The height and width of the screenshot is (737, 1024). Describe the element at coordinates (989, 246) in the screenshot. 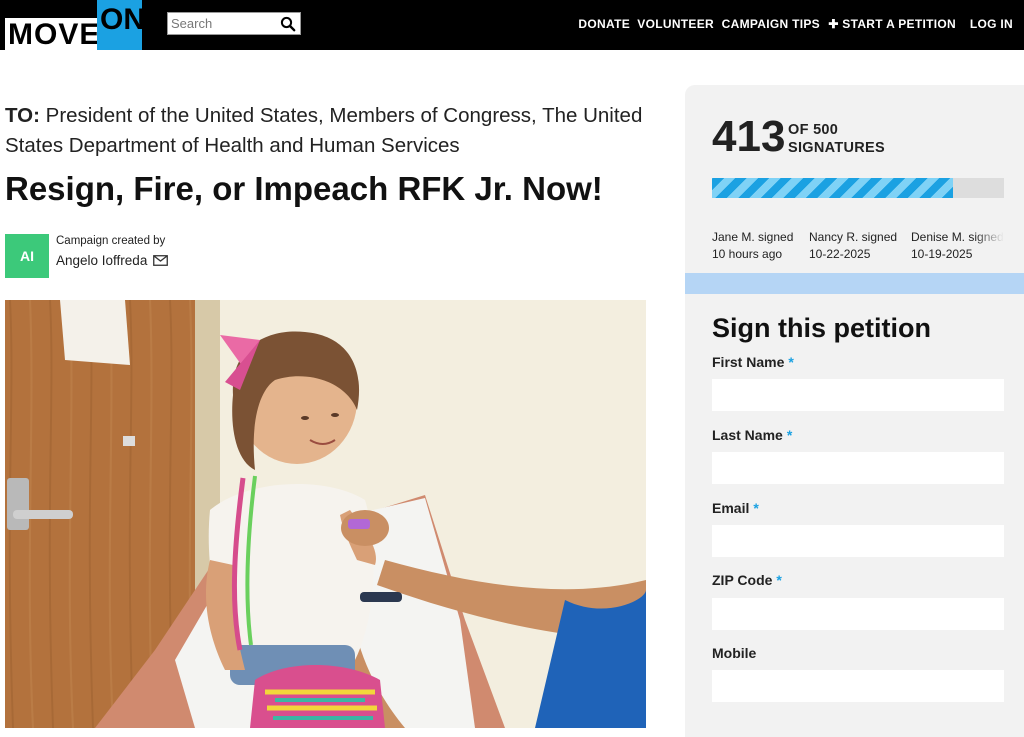

I see `recent-signers-fade` at that location.